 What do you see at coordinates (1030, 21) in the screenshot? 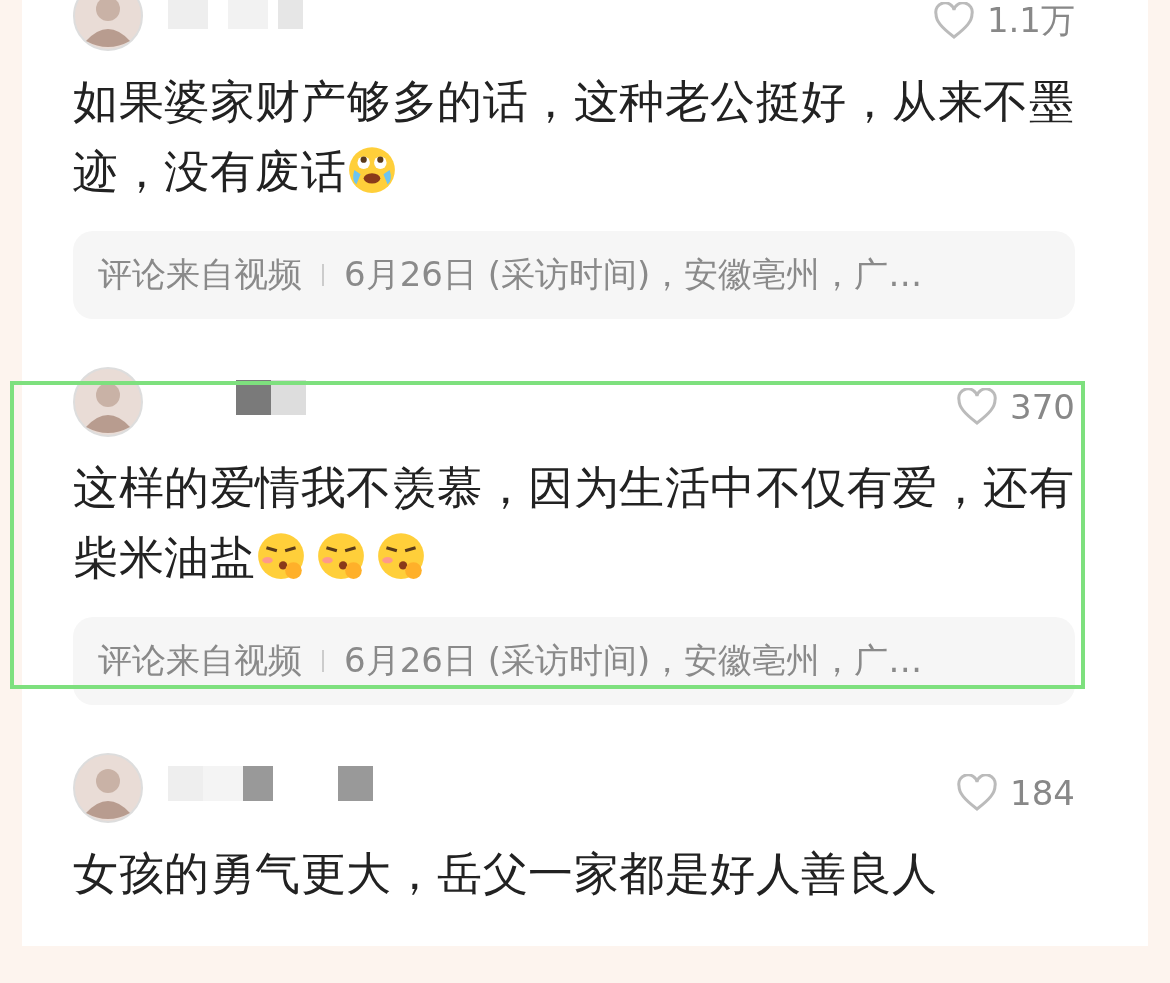
I see `like-count: 1.1万` at bounding box center [1030, 21].